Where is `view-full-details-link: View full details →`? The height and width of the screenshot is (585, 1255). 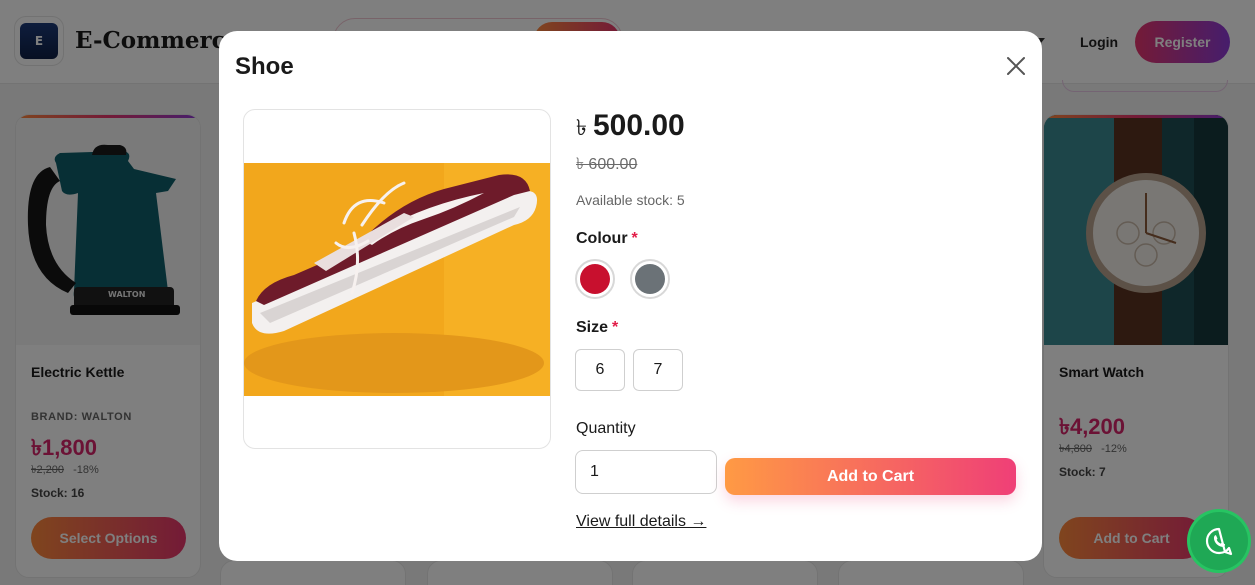
view-full-details-link: View full details → is located at coordinates (641, 522).